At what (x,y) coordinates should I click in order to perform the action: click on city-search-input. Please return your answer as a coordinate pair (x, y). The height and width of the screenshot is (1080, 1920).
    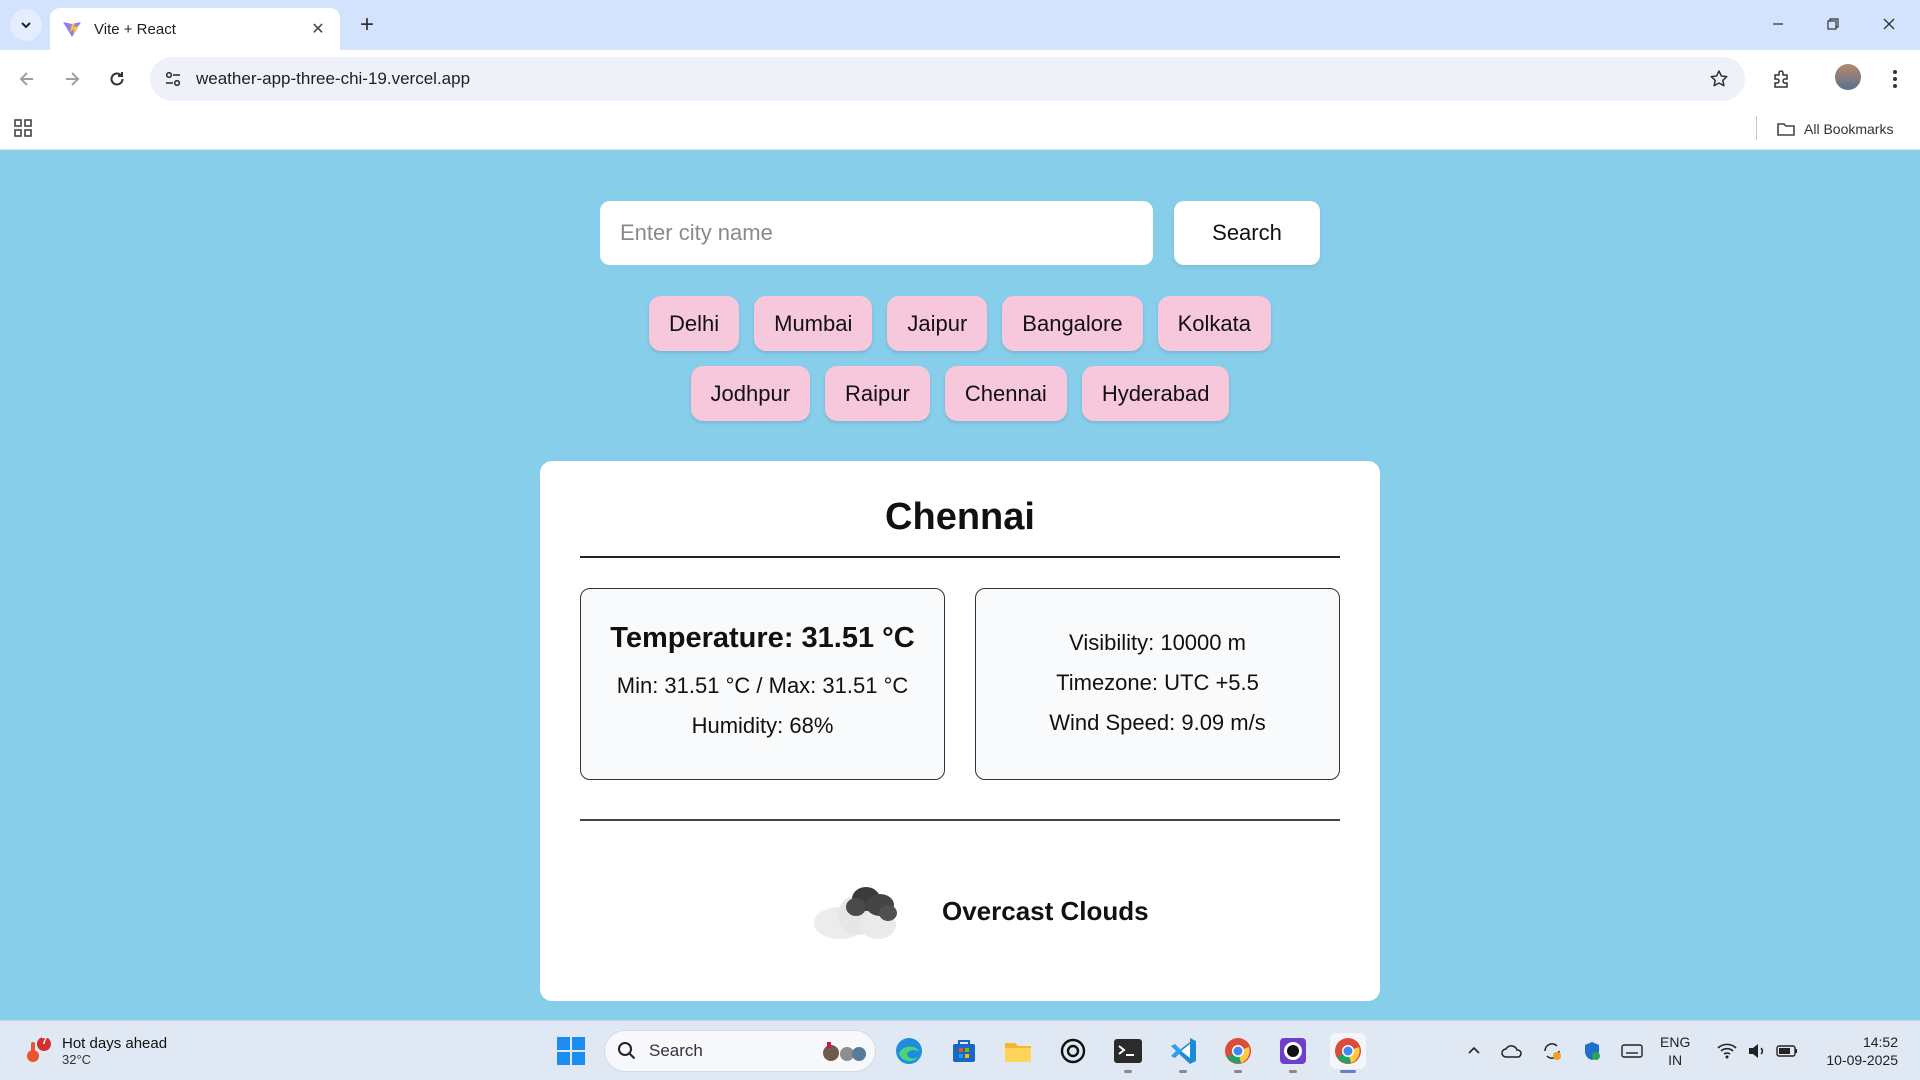
    Looking at the image, I should click on (876, 233).